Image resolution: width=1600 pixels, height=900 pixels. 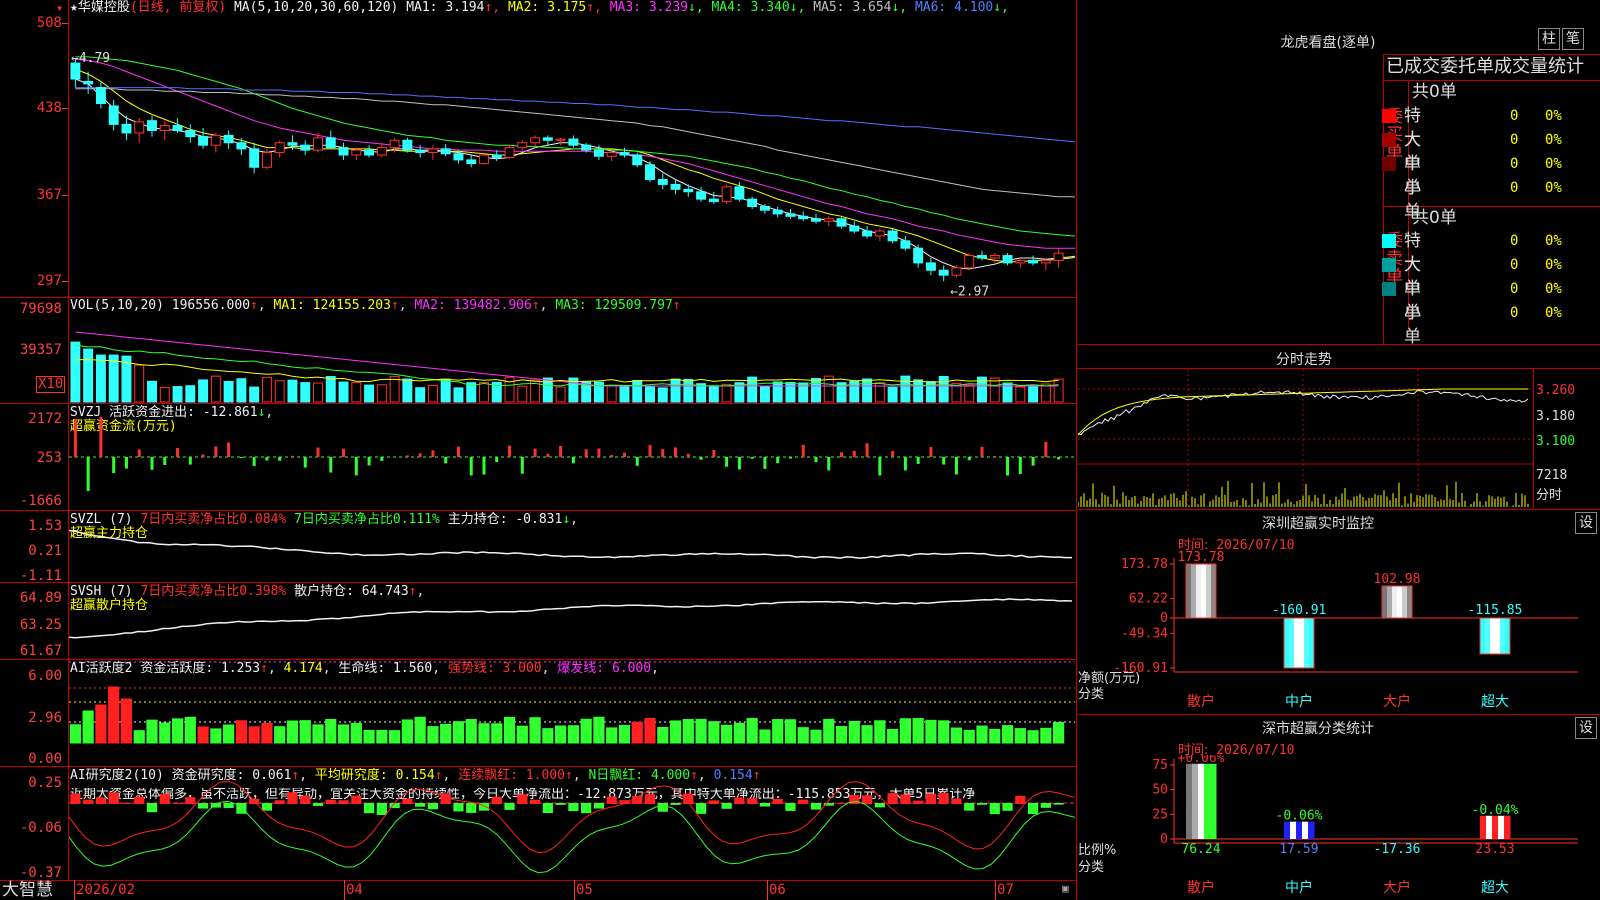 What do you see at coordinates (1305, 438) in the screenshot?
I see `intraday-chart` at bounding box center [1305, 438].